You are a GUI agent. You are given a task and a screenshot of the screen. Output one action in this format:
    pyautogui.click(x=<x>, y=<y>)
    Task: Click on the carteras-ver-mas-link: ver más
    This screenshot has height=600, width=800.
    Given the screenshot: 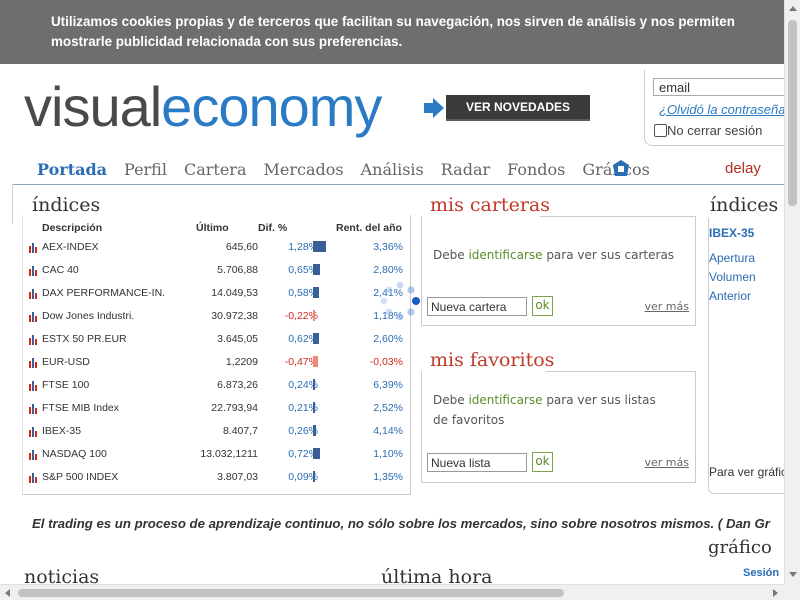 What is the action you would take?
    pyautogui.click(x=667, y=306)
    